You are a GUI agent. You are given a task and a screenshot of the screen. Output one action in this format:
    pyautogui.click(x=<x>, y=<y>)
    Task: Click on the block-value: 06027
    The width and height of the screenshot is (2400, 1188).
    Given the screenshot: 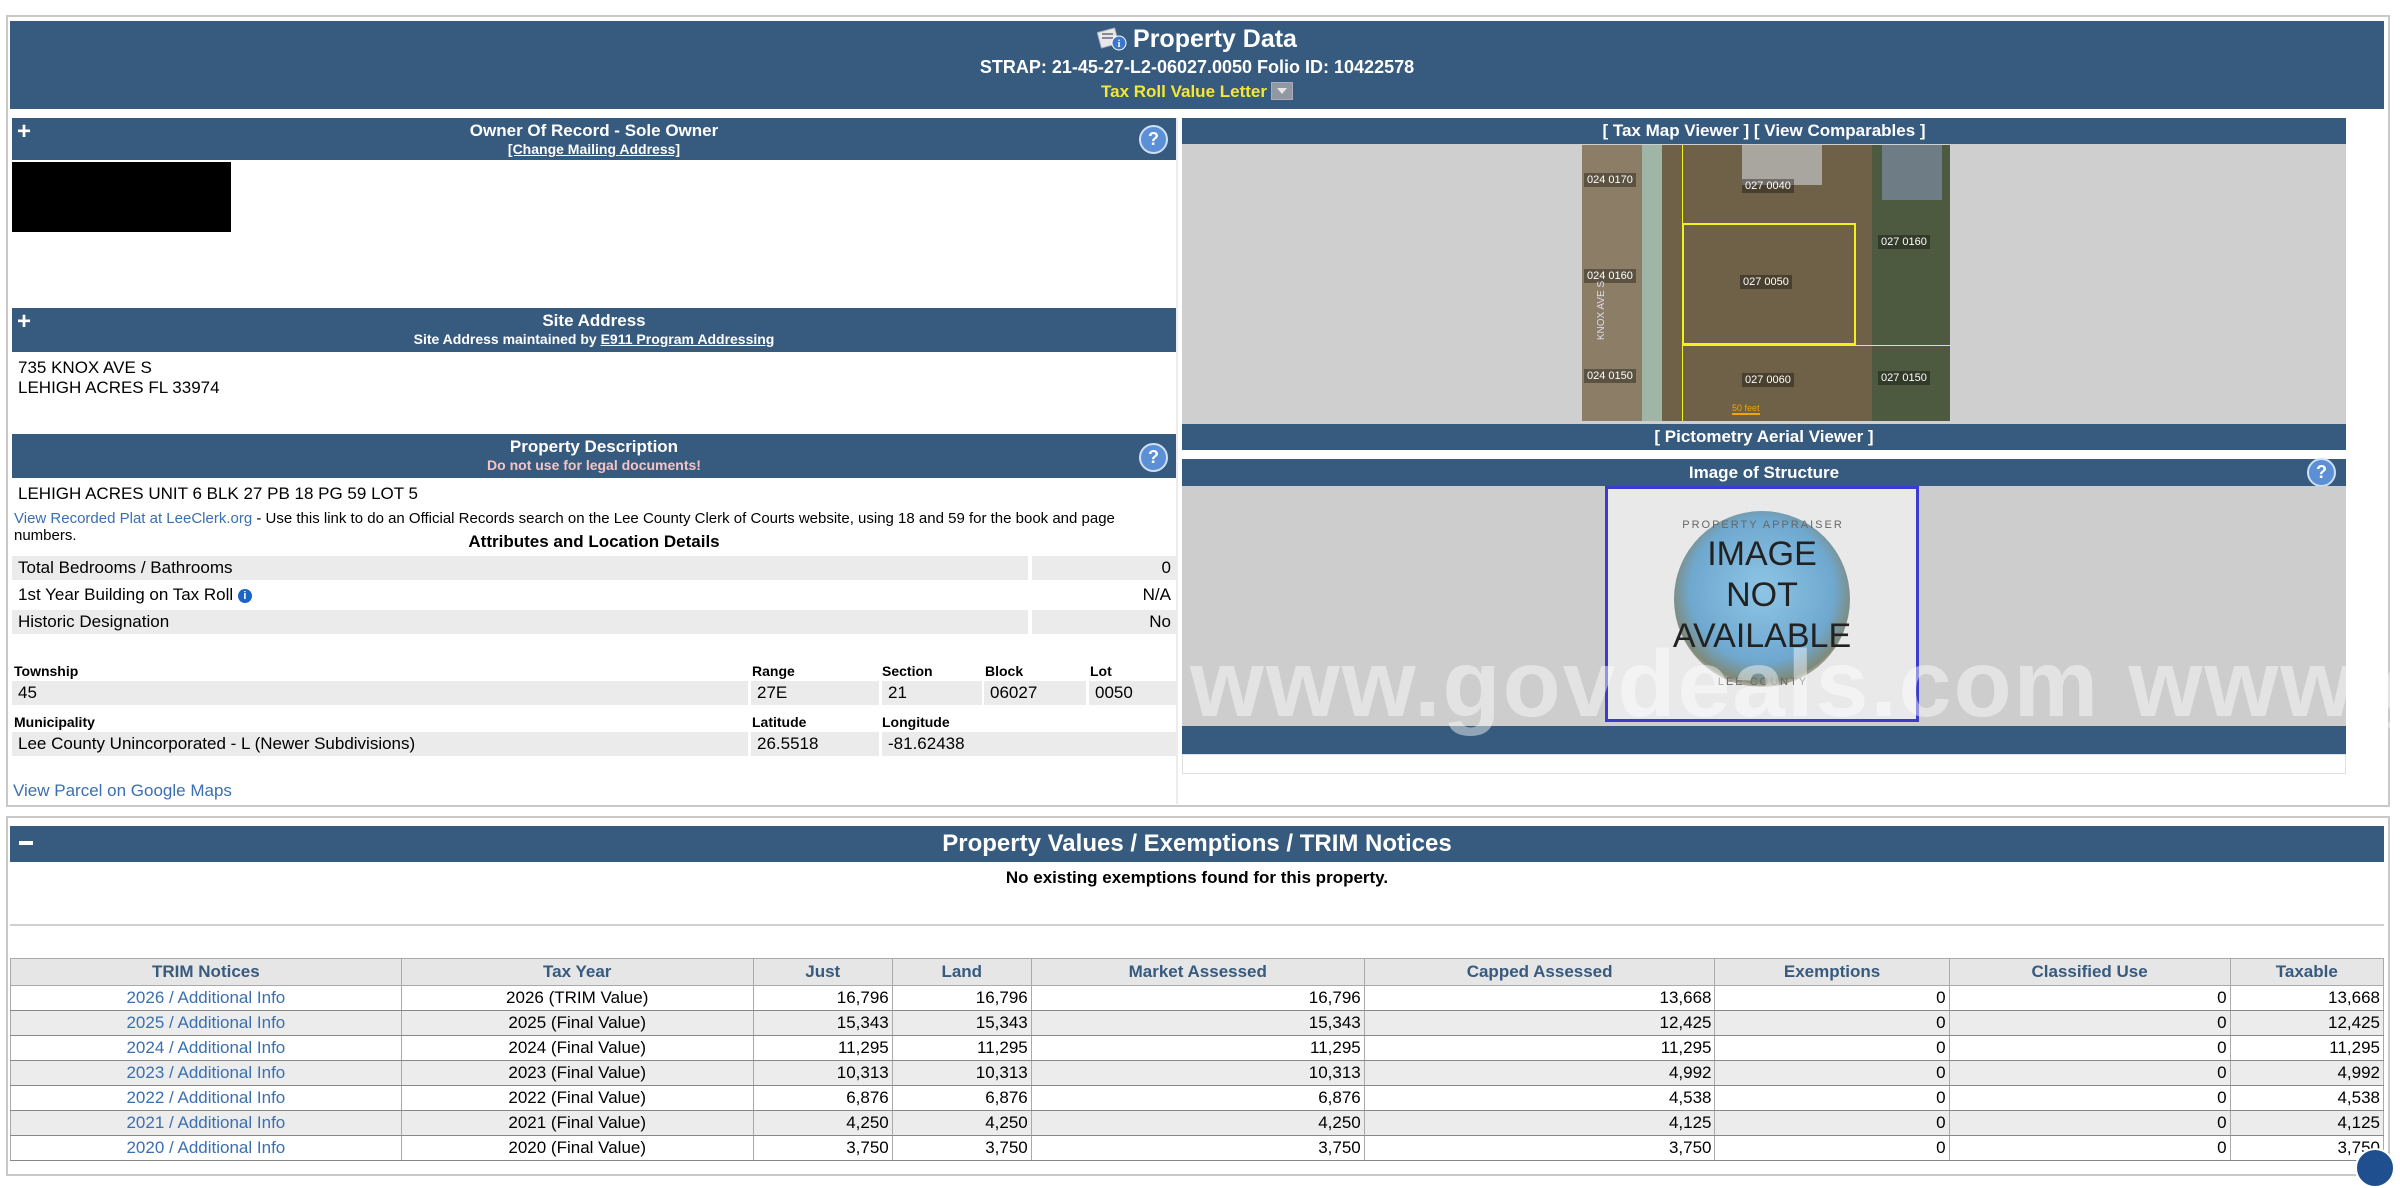 What is the action you would take?
    pyautogui.click(x=1035, y=693)
    